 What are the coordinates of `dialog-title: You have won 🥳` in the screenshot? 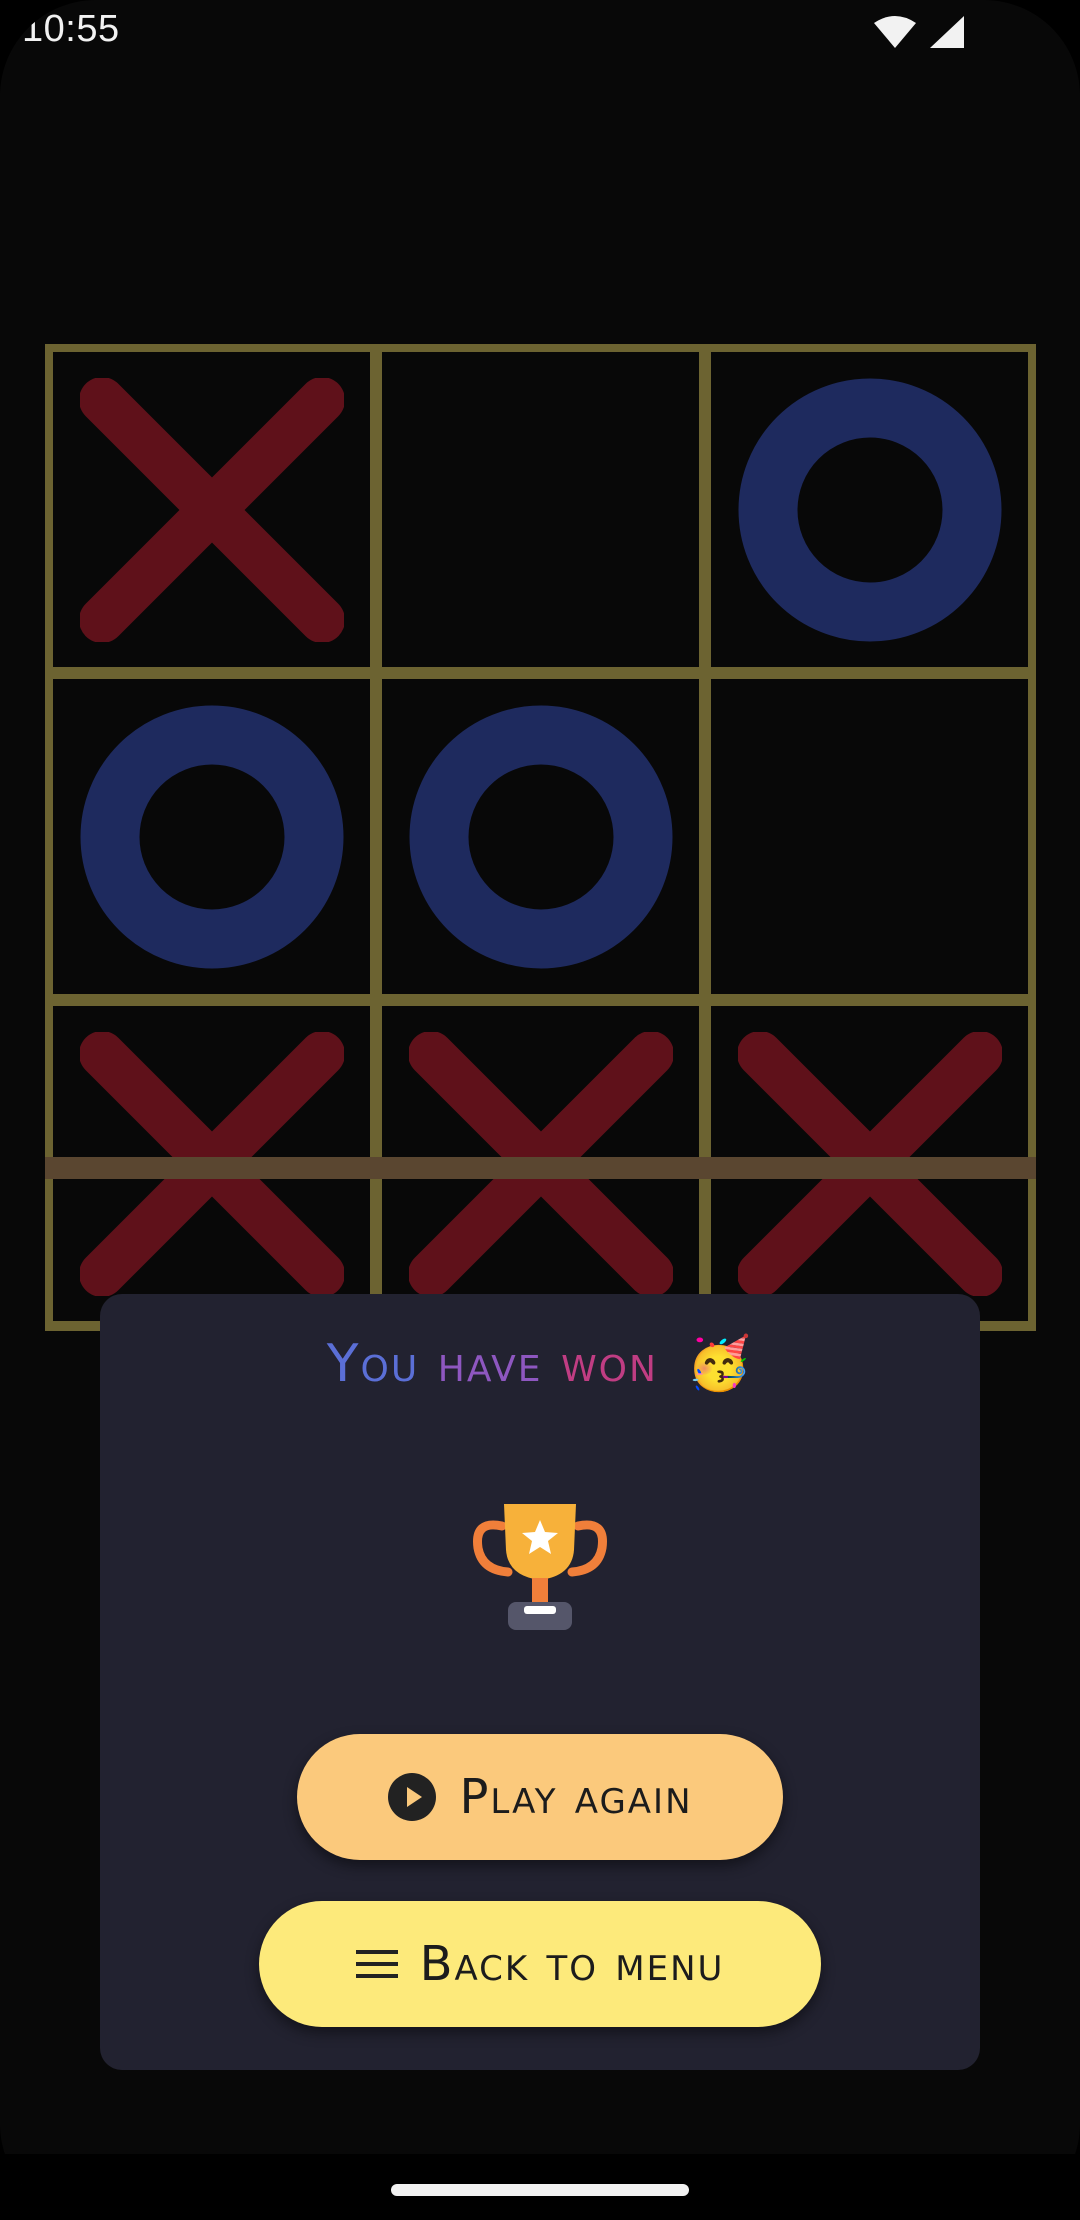 It's located at (540, 1364).